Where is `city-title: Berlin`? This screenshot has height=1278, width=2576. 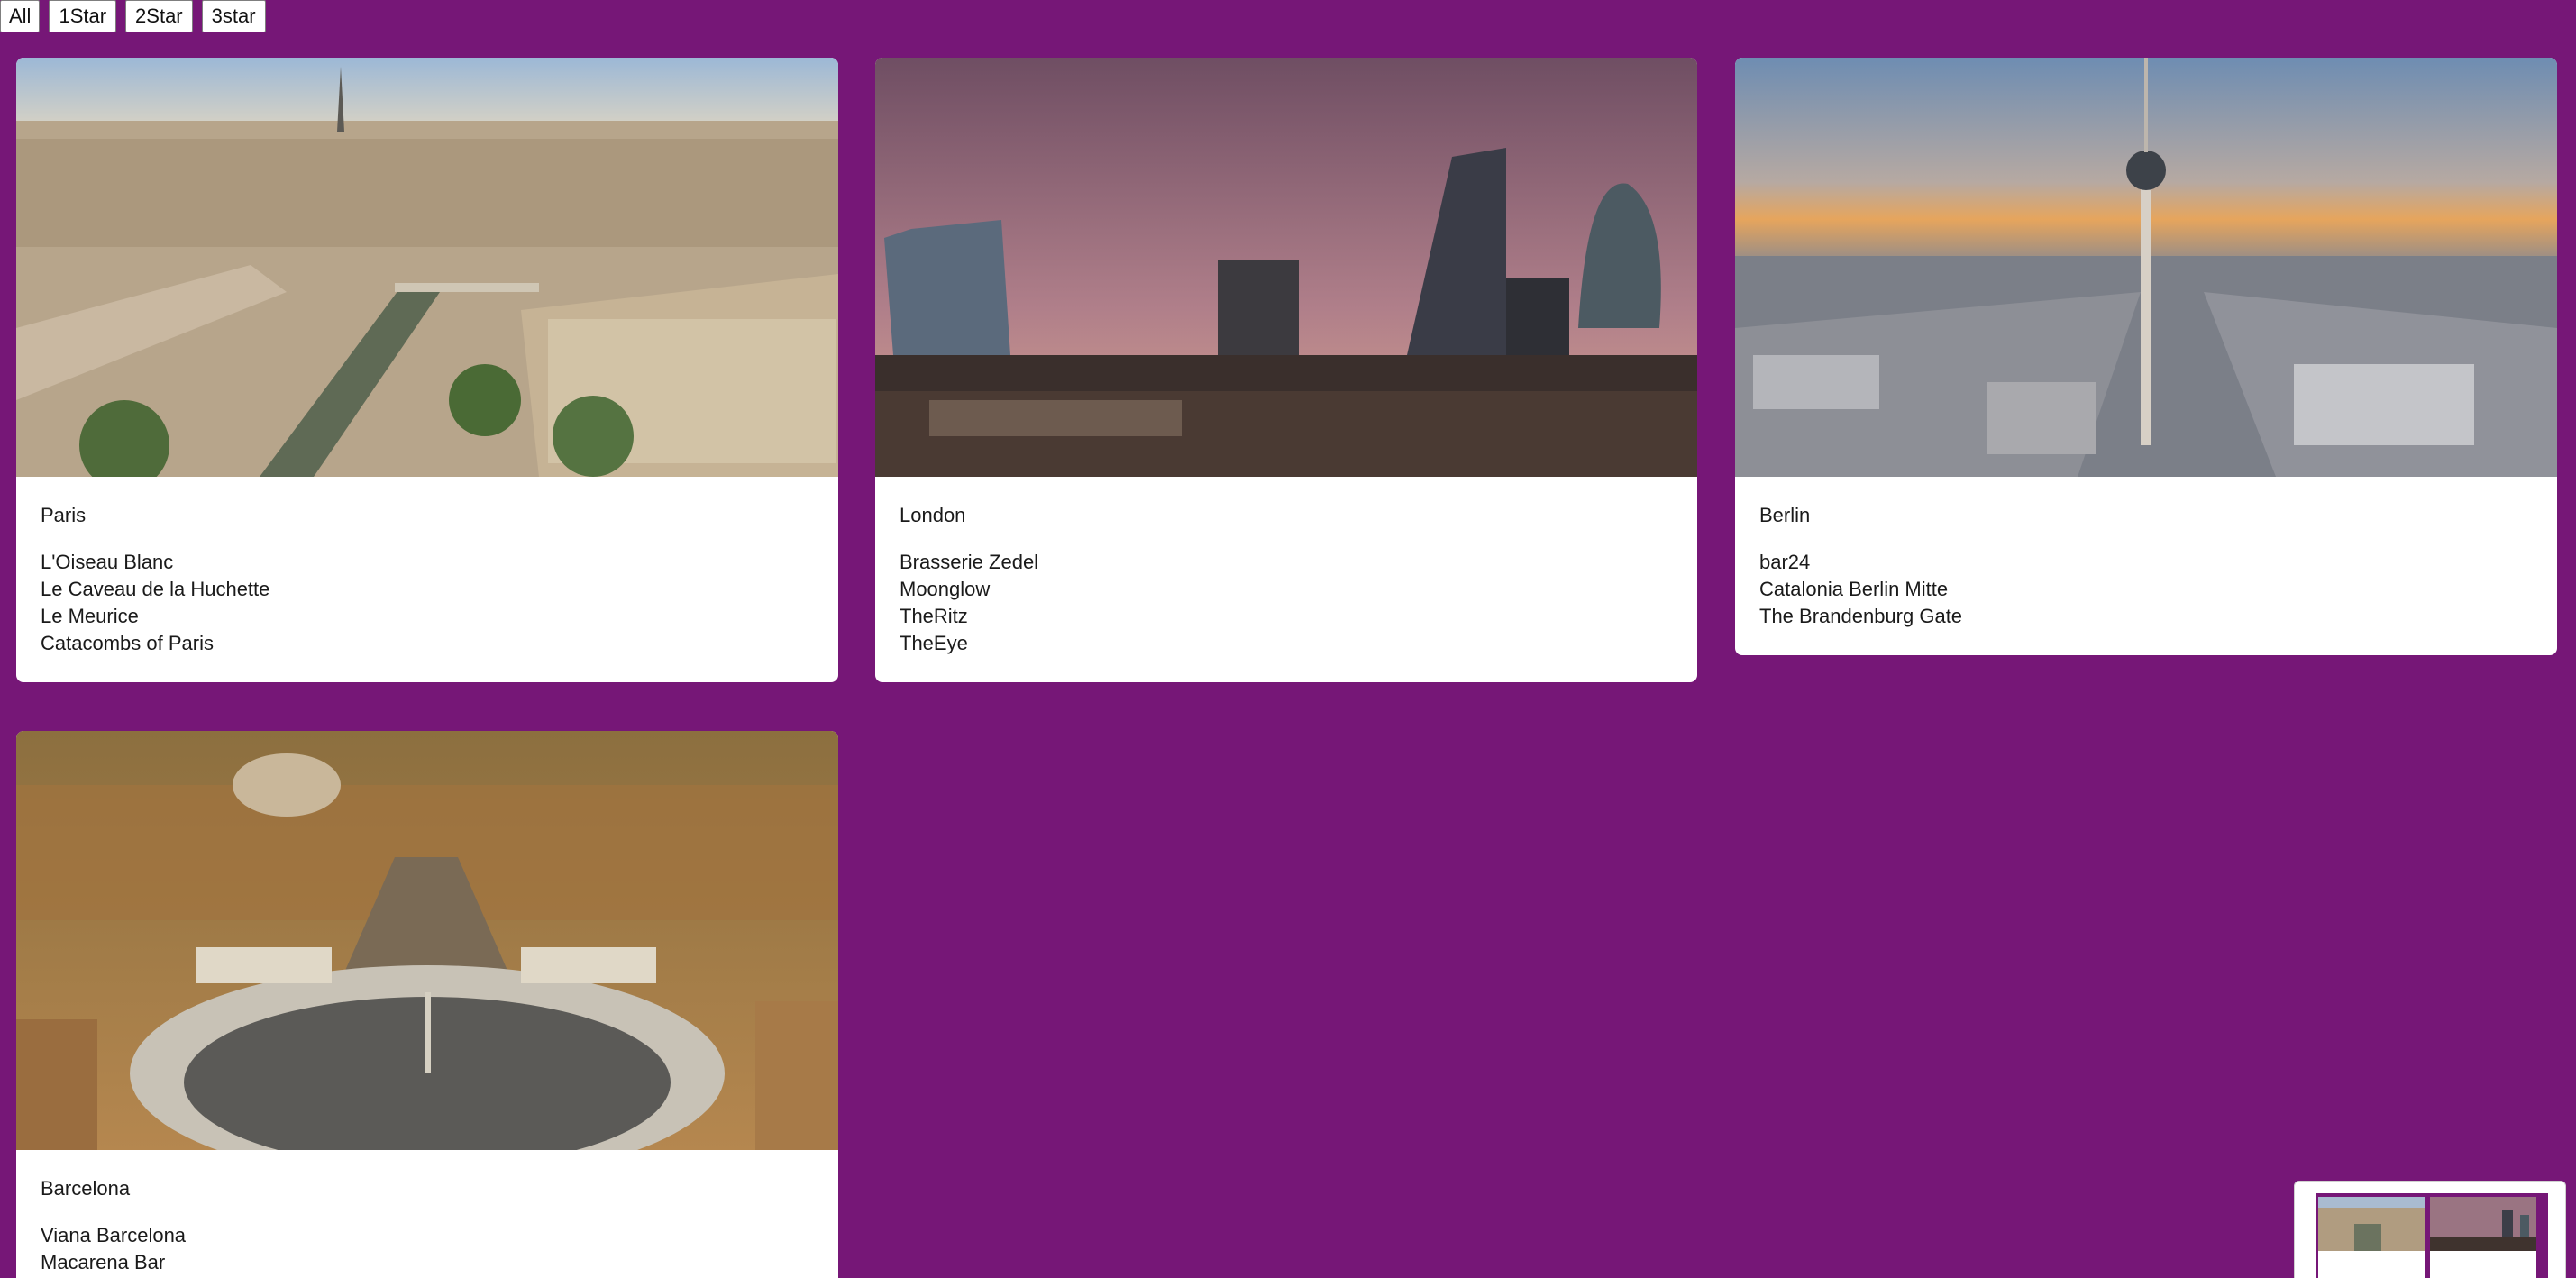 city-title: Berlin is located at coordinates (1785, 515).